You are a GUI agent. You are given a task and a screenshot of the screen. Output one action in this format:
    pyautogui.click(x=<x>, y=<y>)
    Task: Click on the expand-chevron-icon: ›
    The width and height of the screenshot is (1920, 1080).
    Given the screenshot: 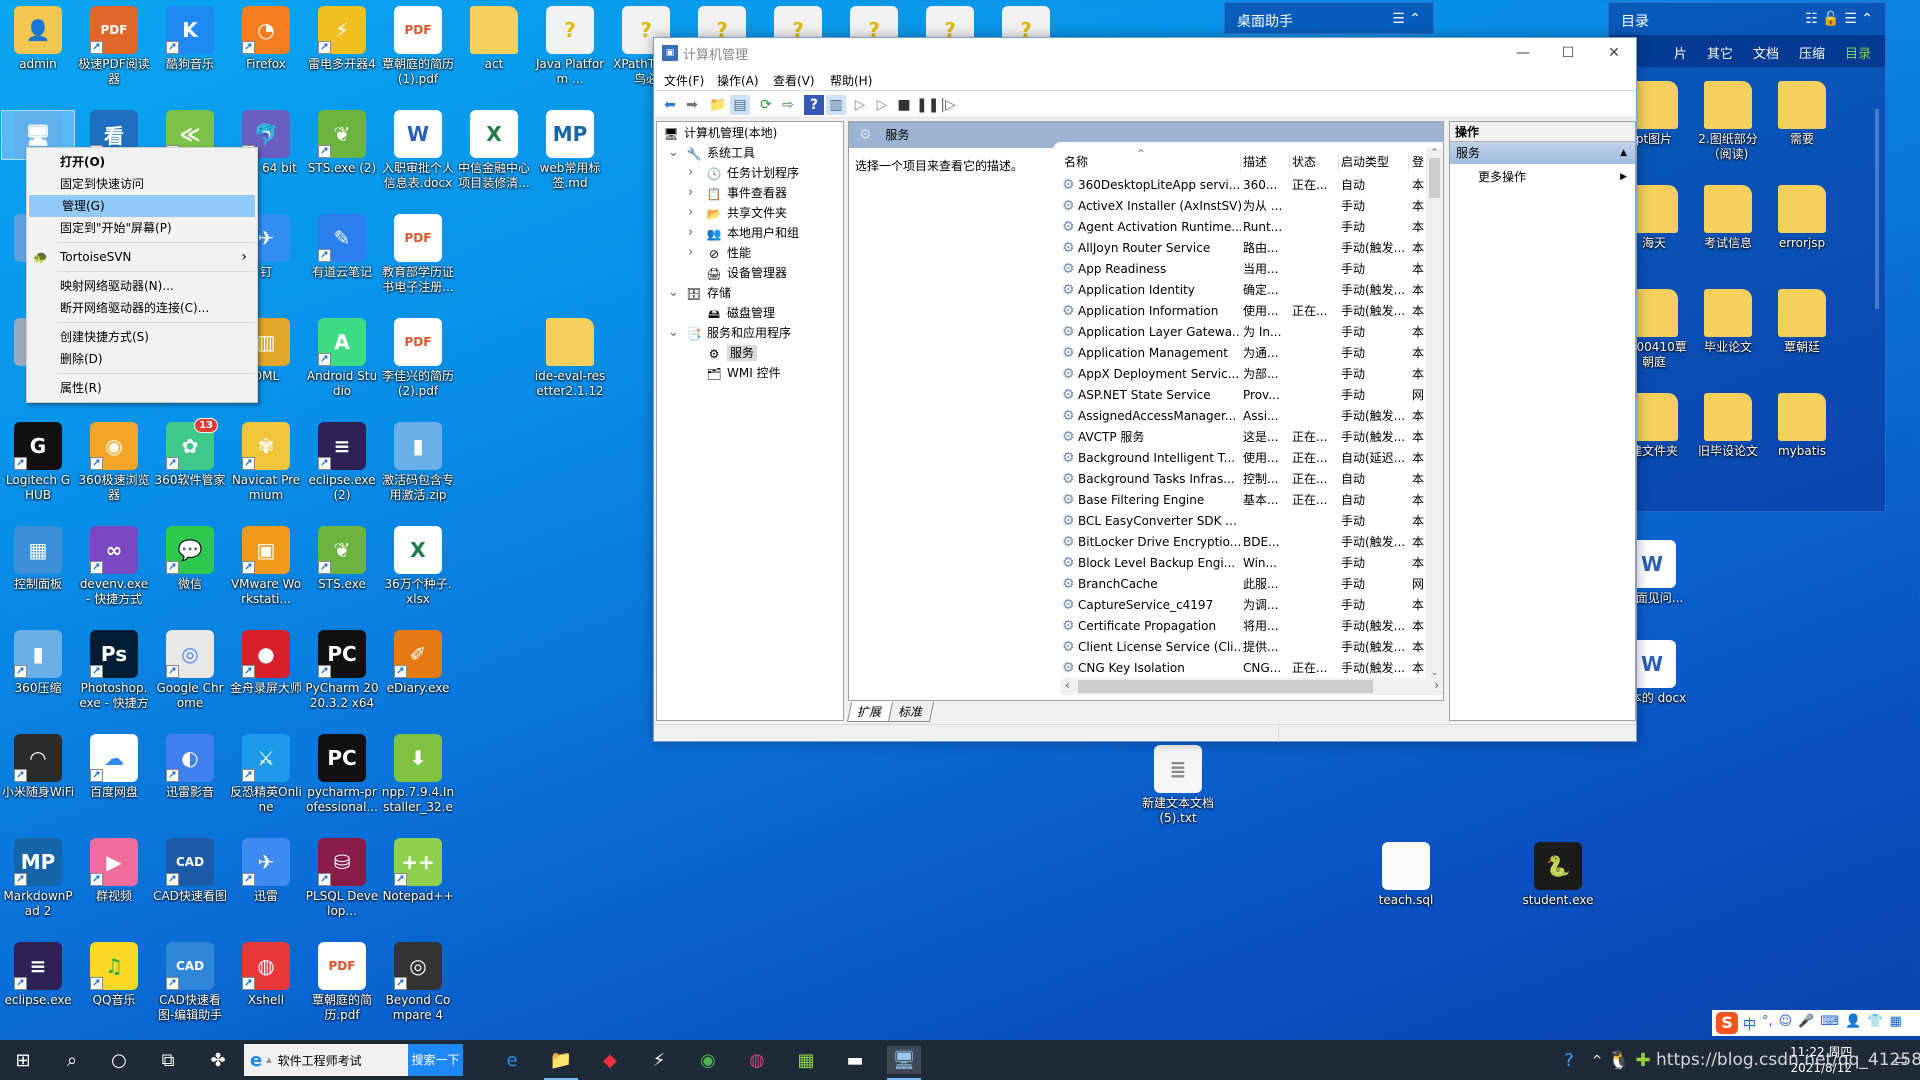 What is the action you would take?
    pyautogui.click(x=690, y=253)
    